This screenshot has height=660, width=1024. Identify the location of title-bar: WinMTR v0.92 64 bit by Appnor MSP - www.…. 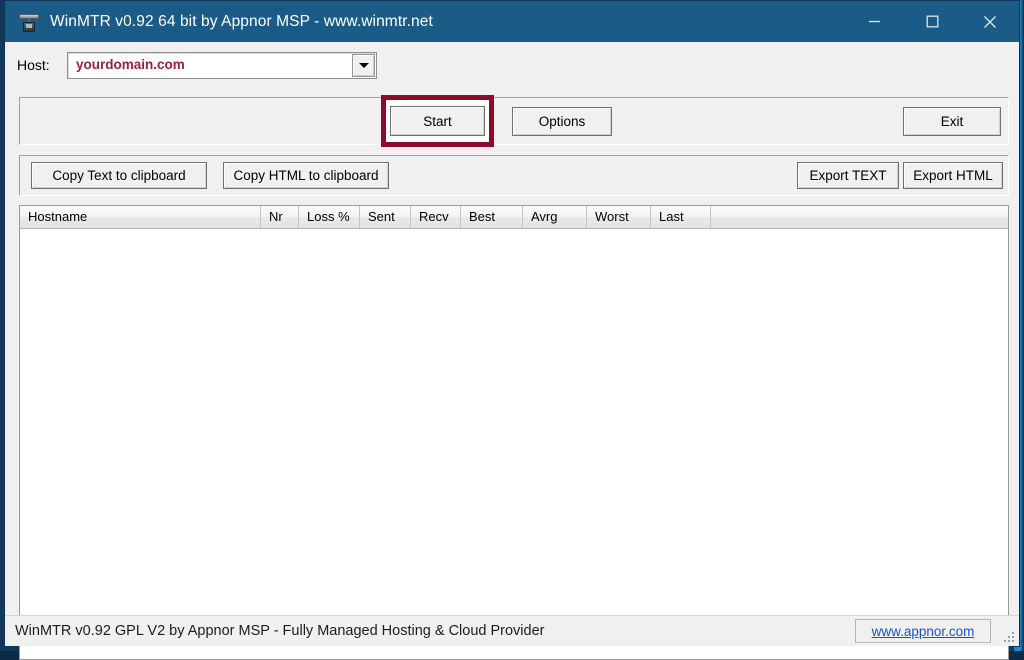
(512, 21).